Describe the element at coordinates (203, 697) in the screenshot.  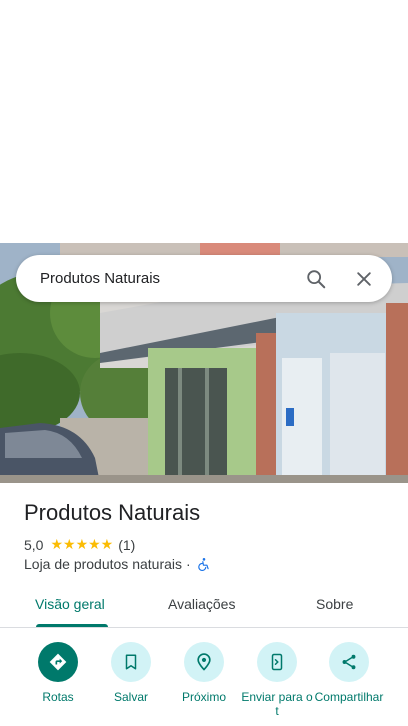
I see `nearby-label: Próximo` at that location.